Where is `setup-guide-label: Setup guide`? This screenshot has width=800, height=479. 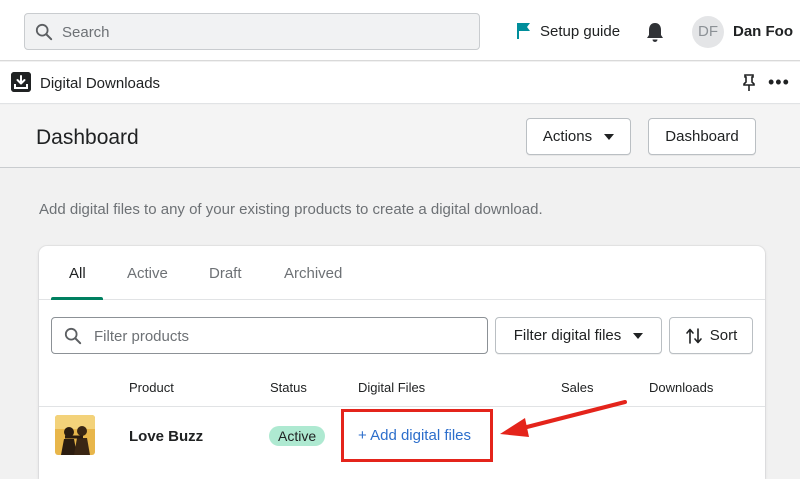
setup-guide-label: Setup guide is located at coordinates (580, 31).